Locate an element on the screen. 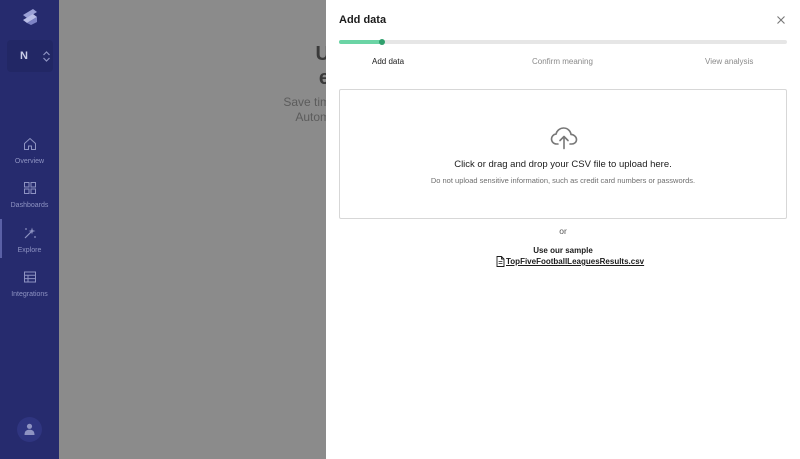 Image resolution: width=800 pixels, height=459 pixels. app-logo-icon is located at coordinates (30, 17).